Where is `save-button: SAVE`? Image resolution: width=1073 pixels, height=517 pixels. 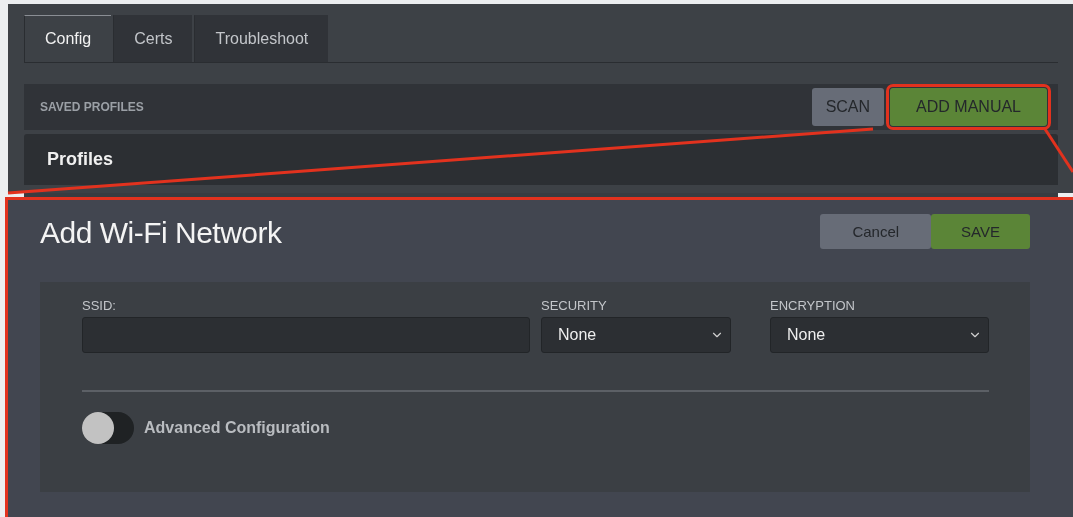
save-button: SAVE is located at coordinates (980, 231).